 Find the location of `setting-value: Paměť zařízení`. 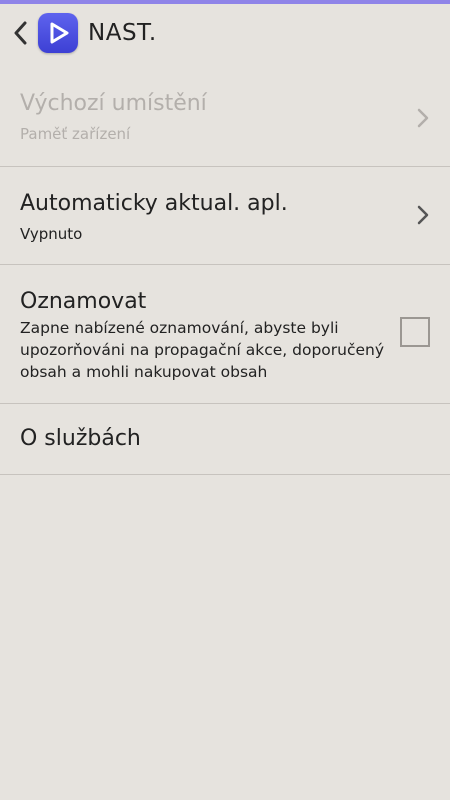

setting-value: Paměť zařízení is located at coordinates (75, 134).